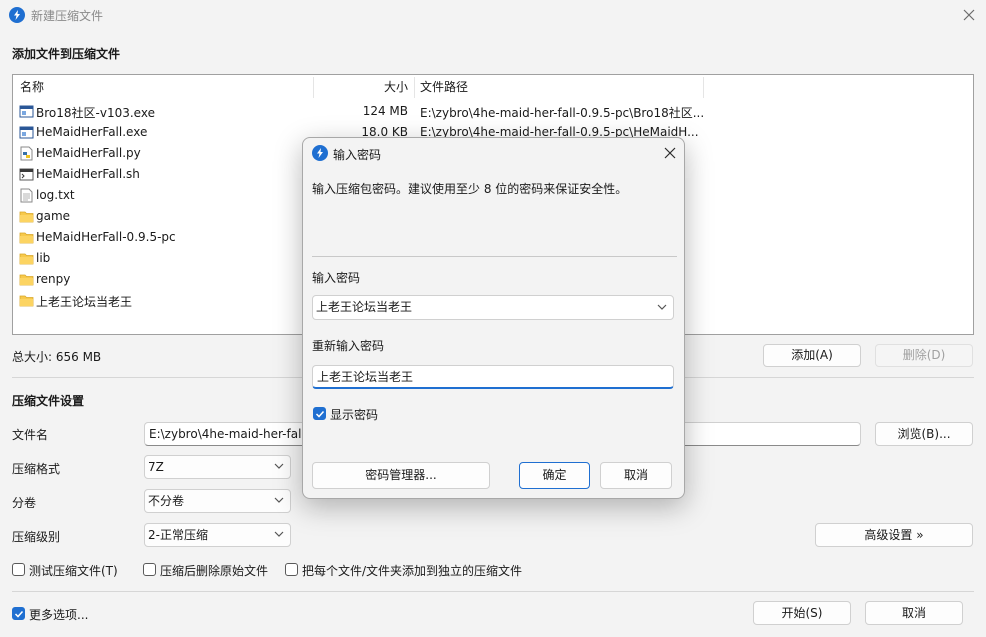 The image size is (986, 637). I want to click on column-header-path: 文件路径, so click(444, 87).